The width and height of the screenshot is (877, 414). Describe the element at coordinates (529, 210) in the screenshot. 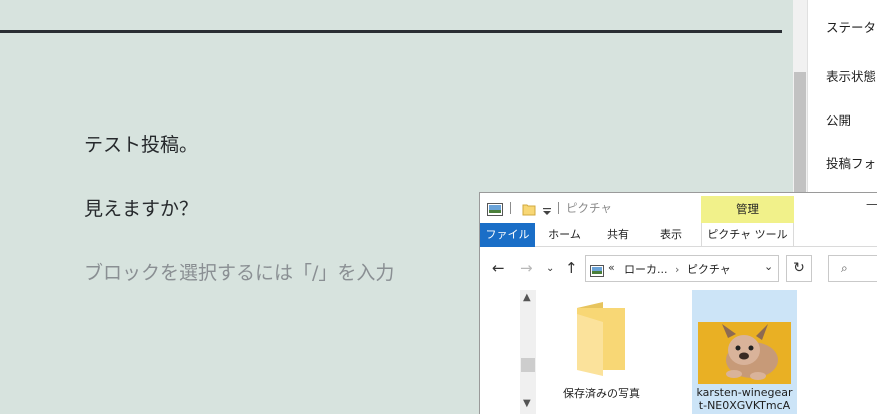

I see `folder-icon` at that location.